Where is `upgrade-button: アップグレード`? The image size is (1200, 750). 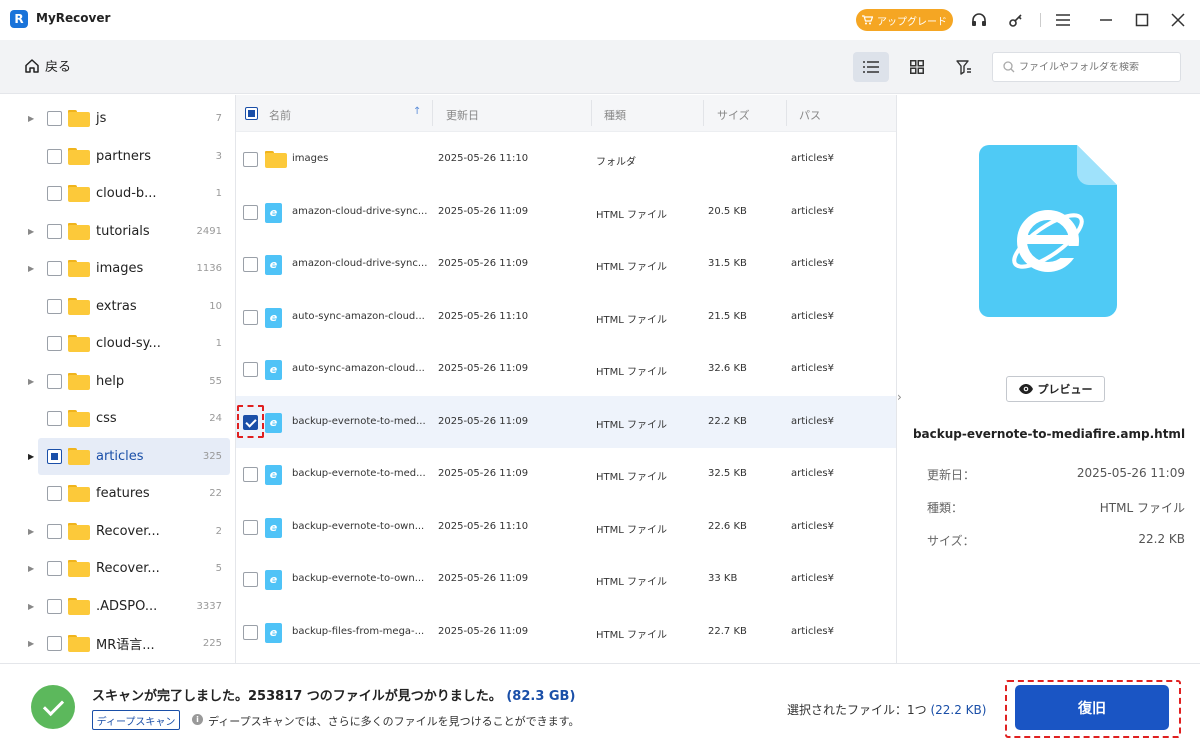
upgrade-button: アップグレード is located at coordinates (904, 20).